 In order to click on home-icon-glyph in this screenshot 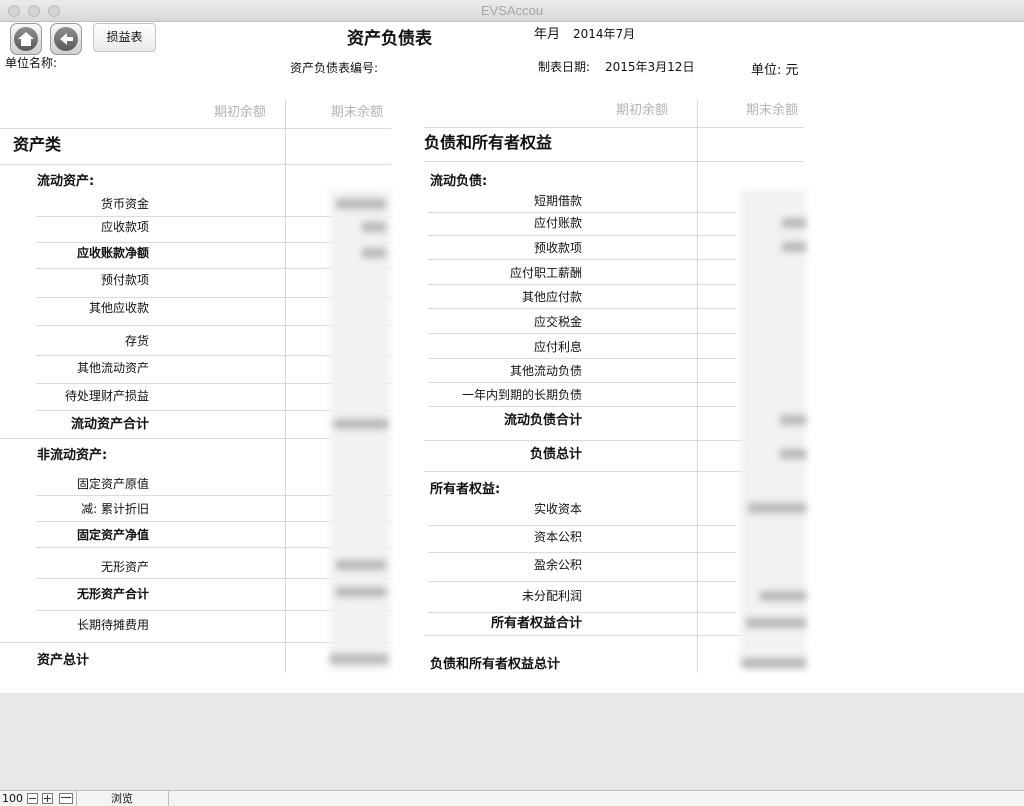, I will do `click(26, 39)`.